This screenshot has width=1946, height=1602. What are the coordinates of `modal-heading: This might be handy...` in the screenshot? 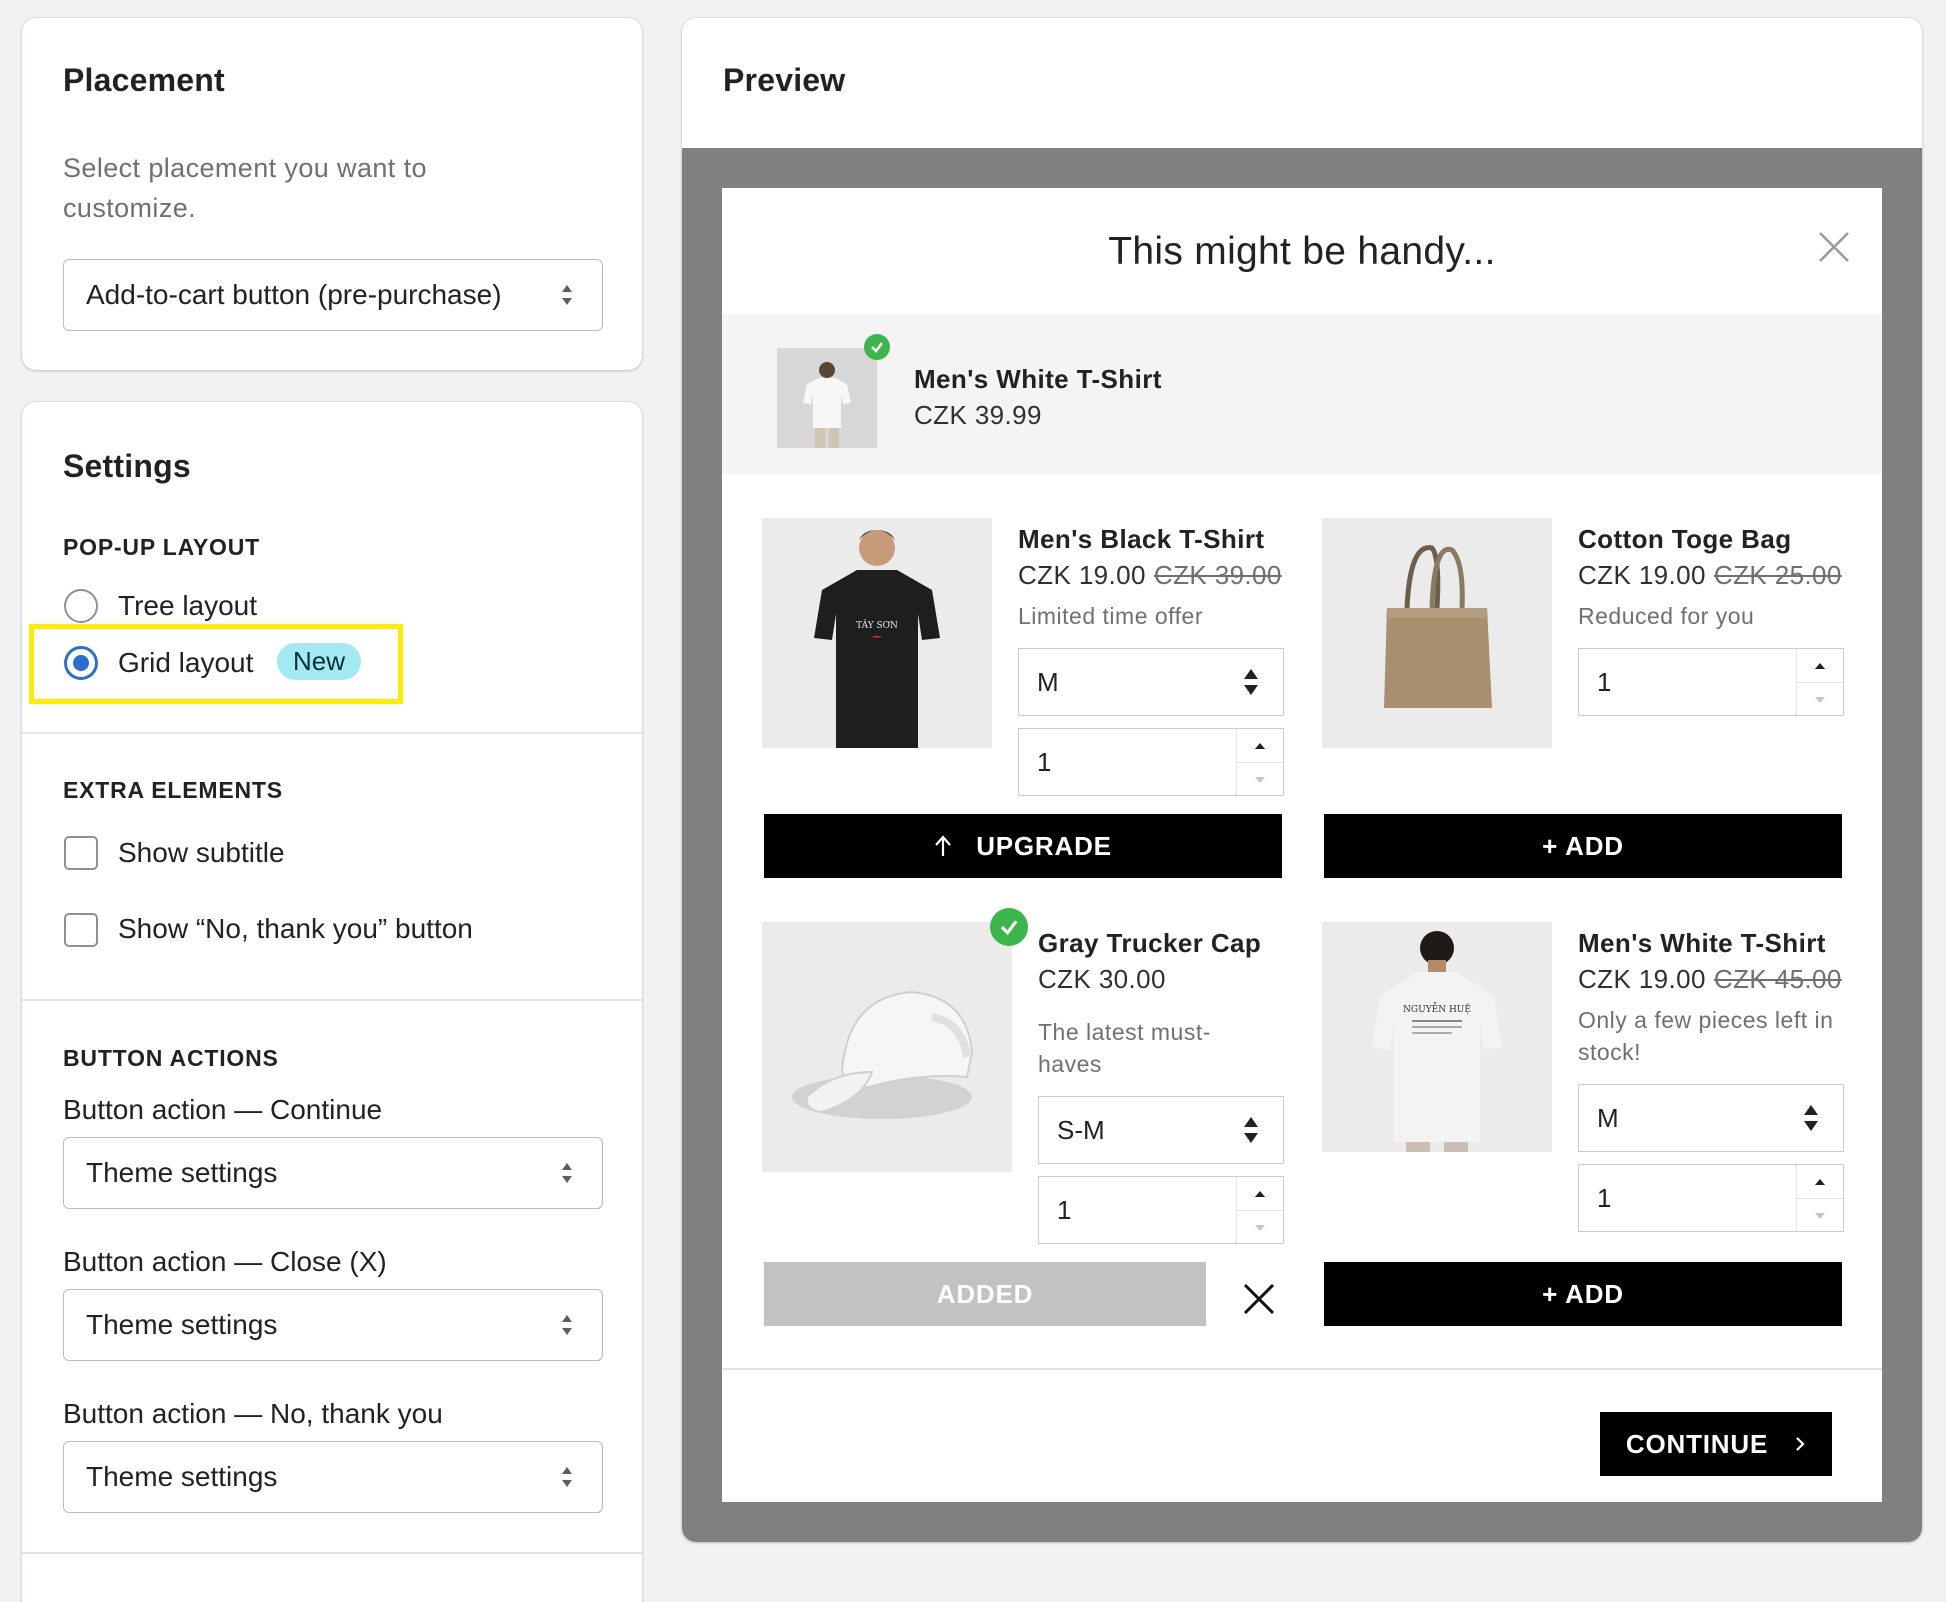 It's located at (1302, 251).